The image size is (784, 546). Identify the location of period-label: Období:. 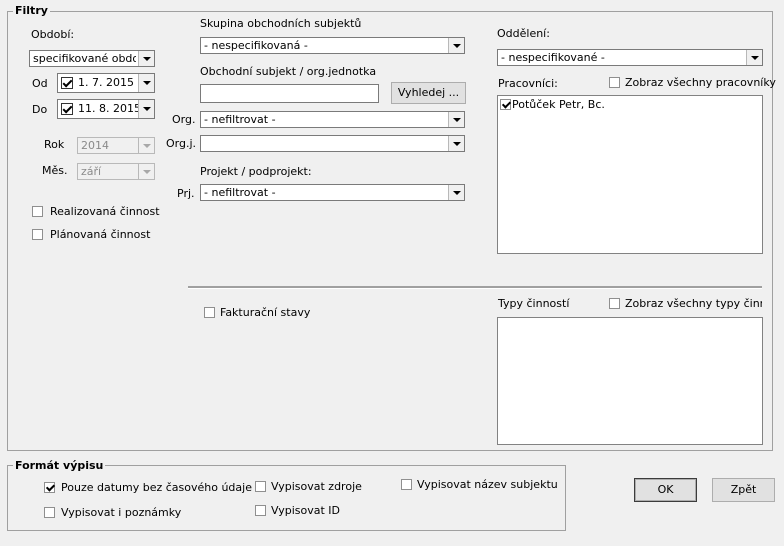
(53, 34).